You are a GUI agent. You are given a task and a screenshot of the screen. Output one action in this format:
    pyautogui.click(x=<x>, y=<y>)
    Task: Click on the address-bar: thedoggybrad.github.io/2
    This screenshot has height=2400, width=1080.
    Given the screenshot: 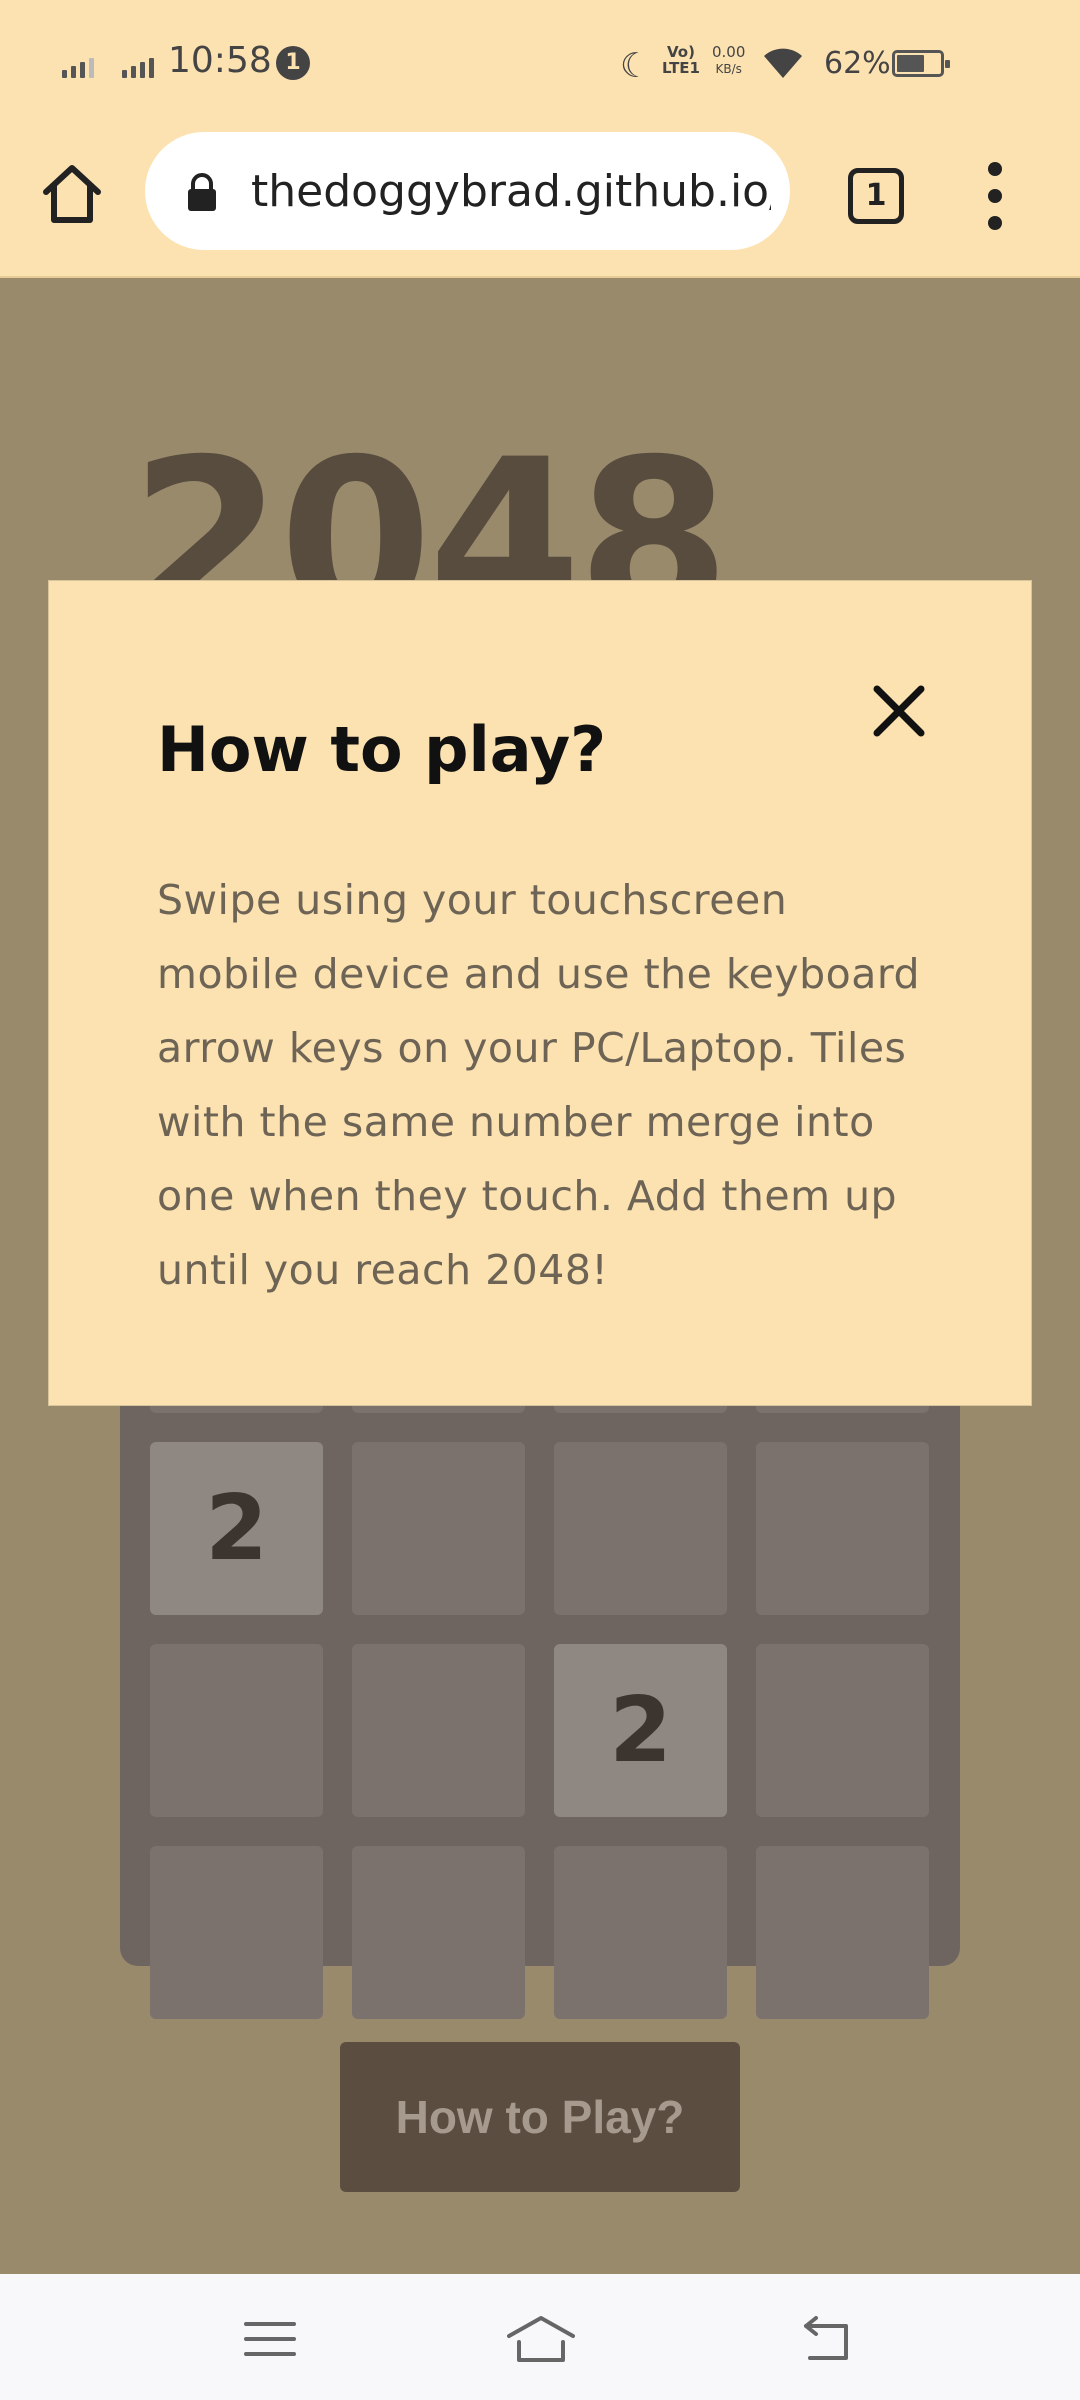 What is the action you would take?
    pyautogui.click(x=467, y=191)
    